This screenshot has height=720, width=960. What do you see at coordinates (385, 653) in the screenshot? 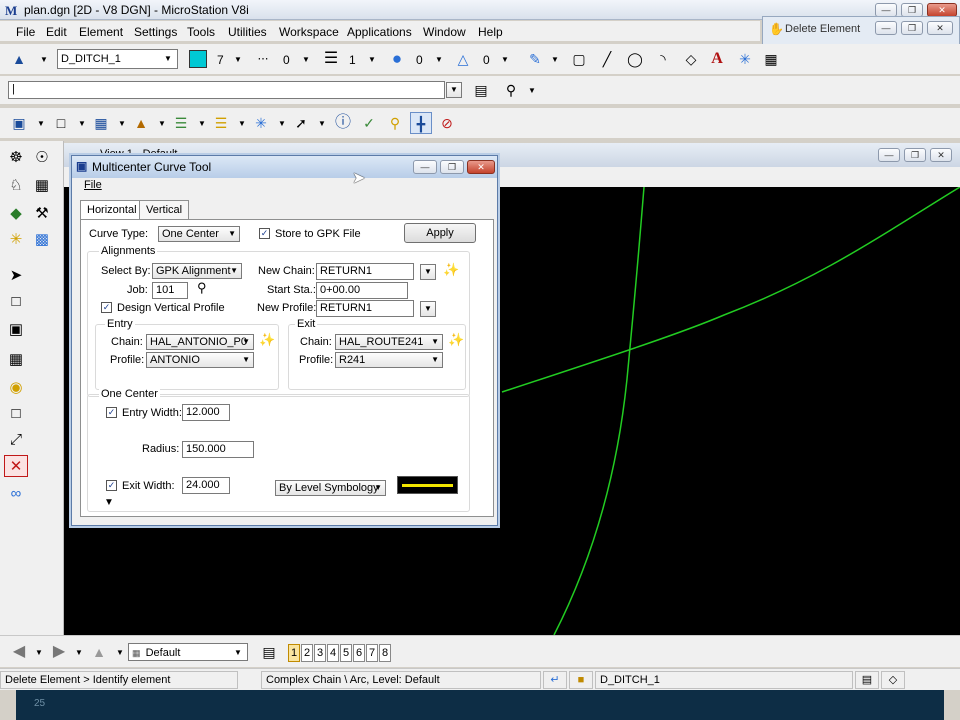
I see `view-button-8: 8` at bounding box center [385, 653].